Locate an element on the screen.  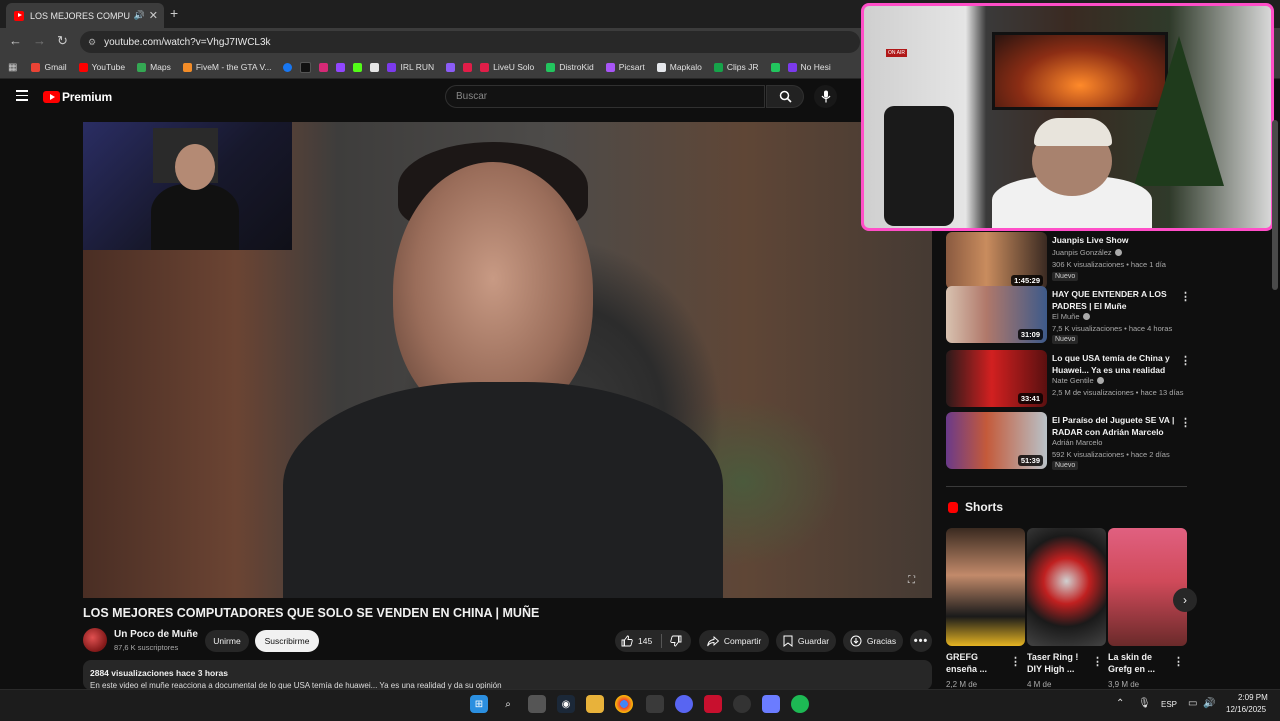
clock-time: 2:09 PM is located at coordinates (1253, 697).